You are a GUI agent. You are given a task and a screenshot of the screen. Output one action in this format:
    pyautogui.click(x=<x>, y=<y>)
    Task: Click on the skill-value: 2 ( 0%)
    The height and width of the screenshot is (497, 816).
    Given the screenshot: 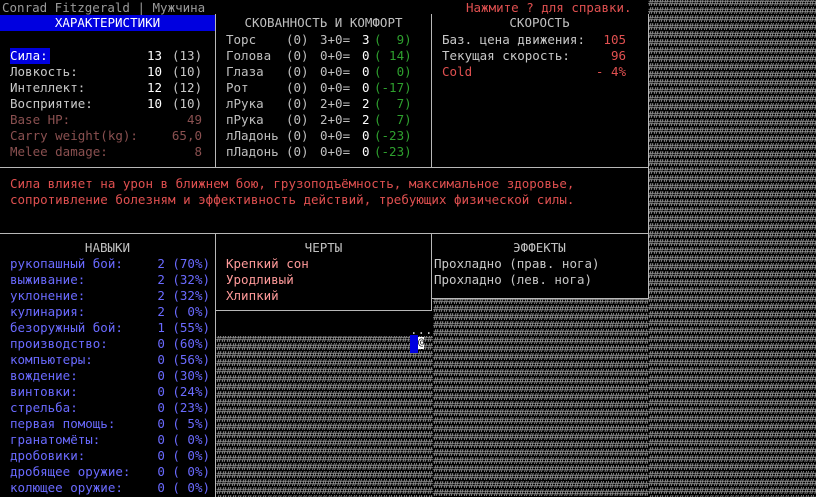 What is the action you would take?
    pyautogui.click(x=183, y=311)
    